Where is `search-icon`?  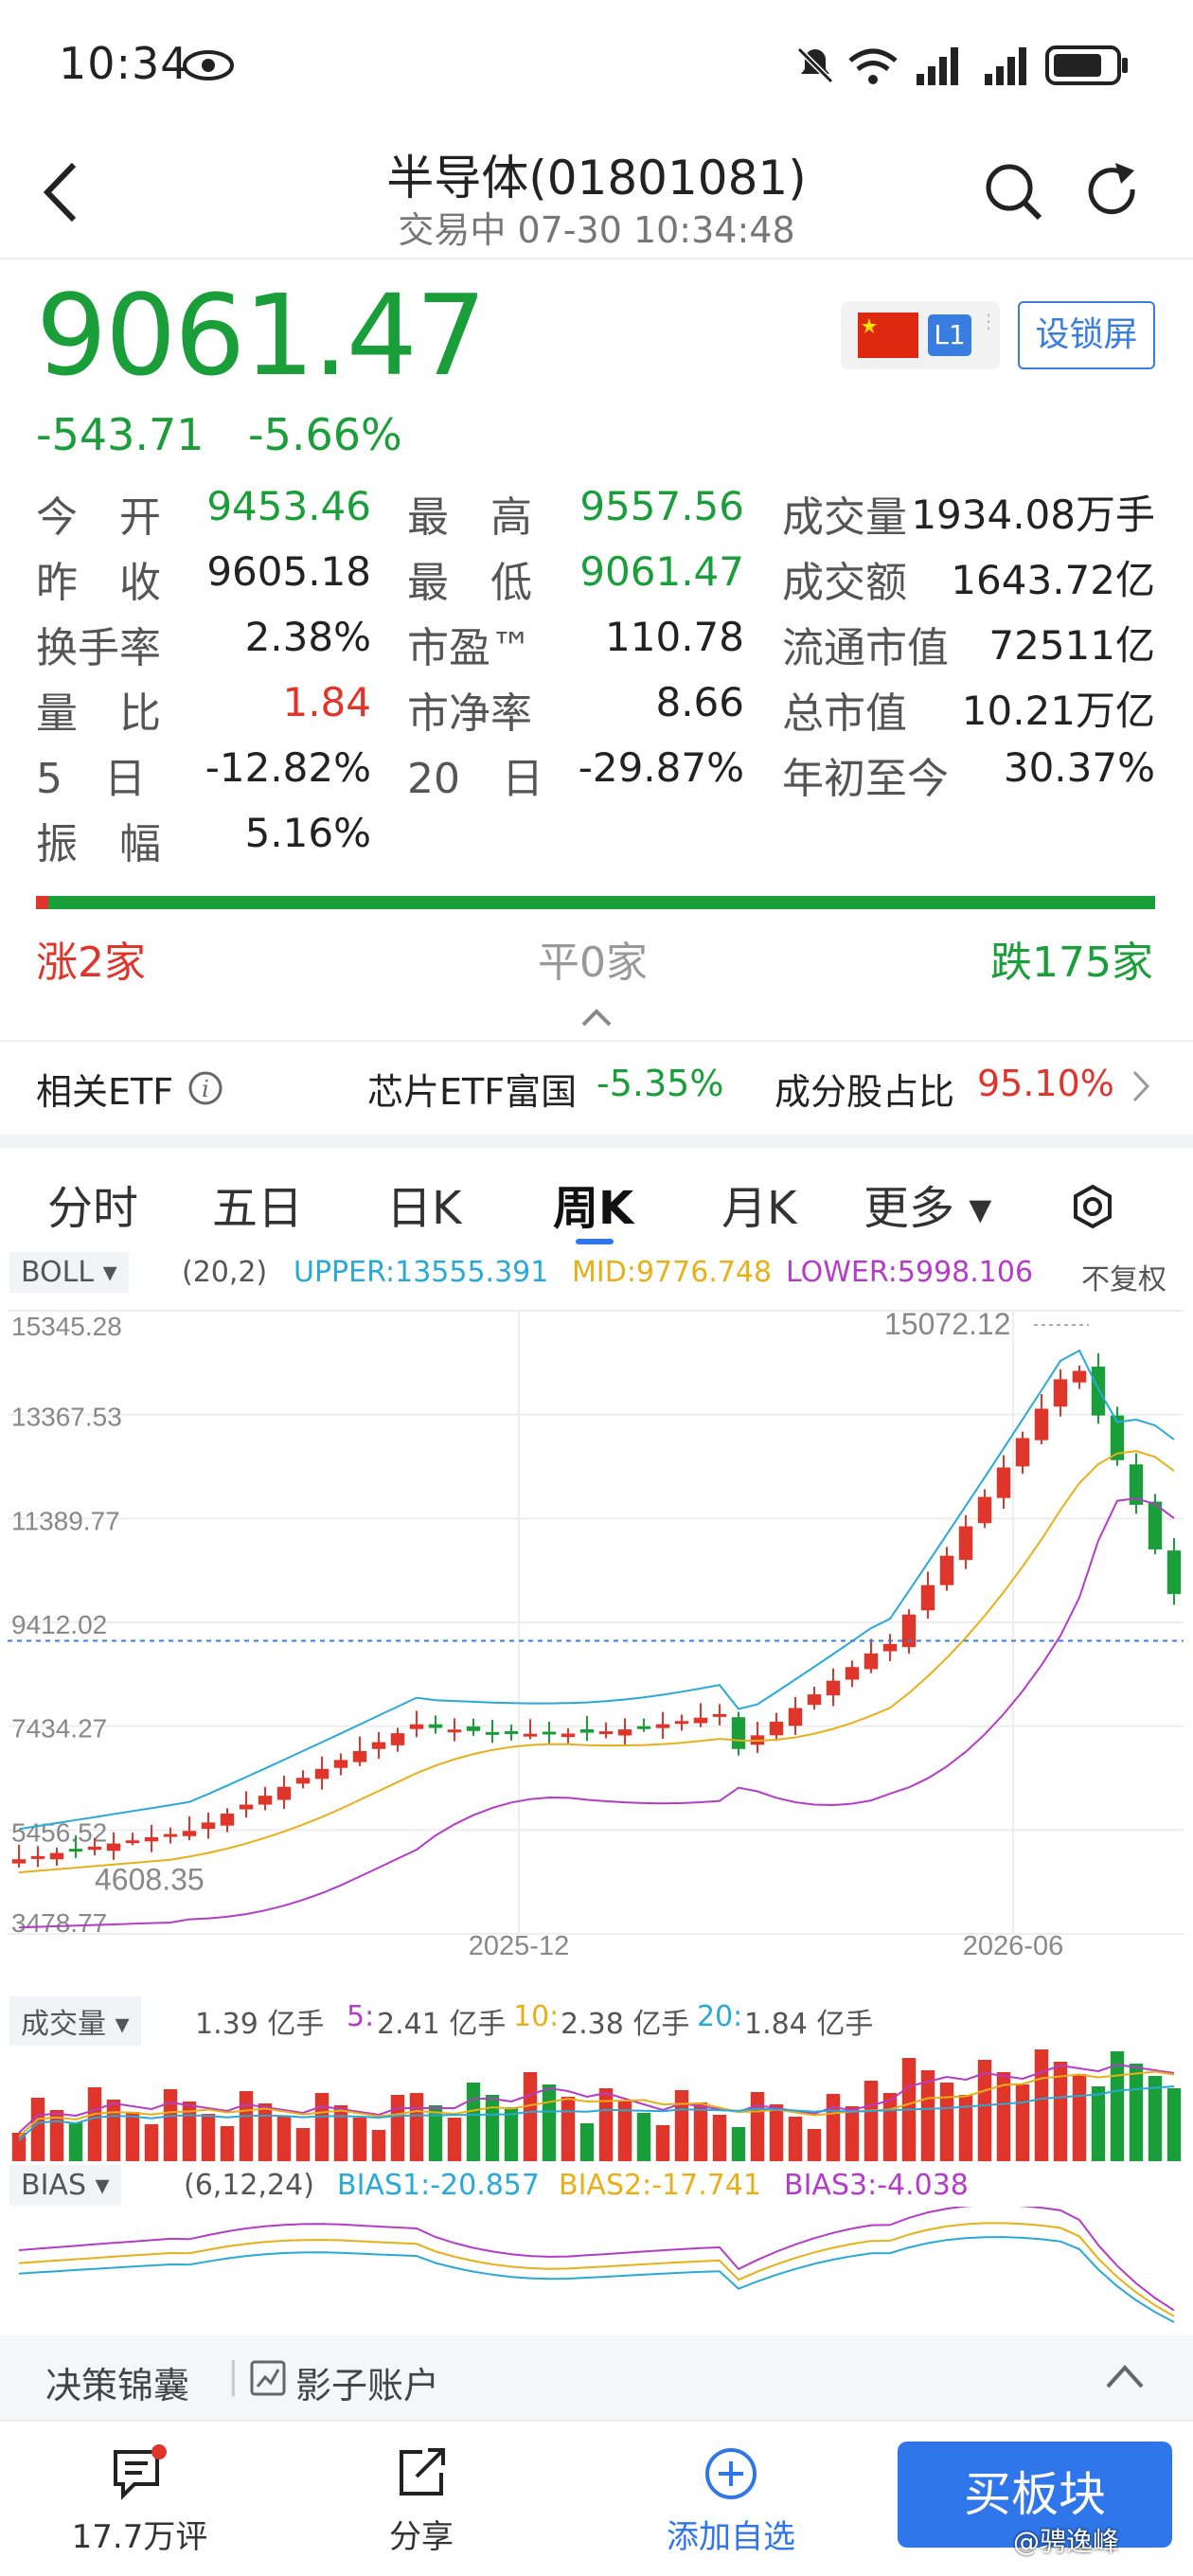
search-icon is located at coordinates (1014, 192).